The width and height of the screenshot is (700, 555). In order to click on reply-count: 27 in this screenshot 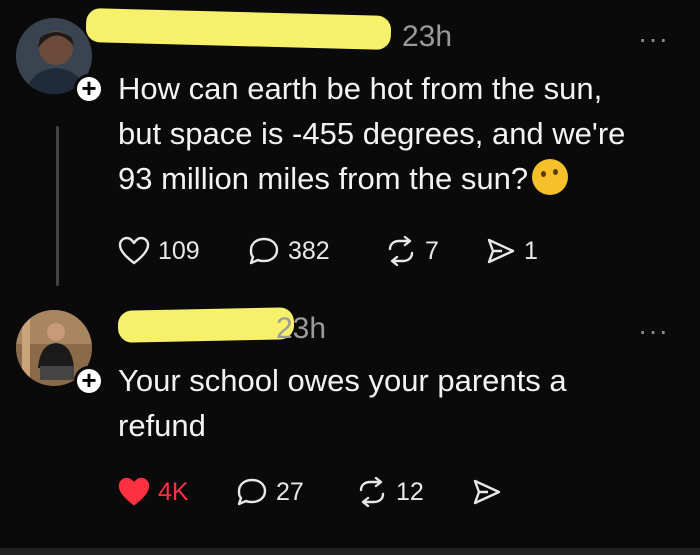, I will do `click(290, 491)`.